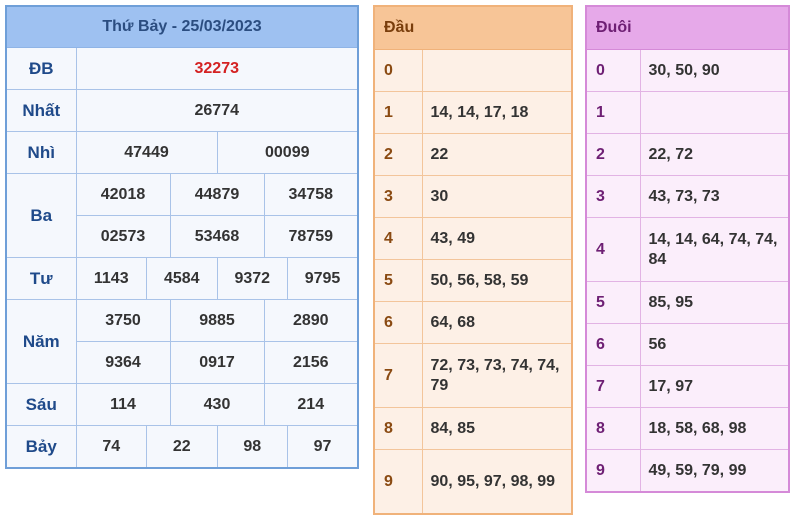  Describe the element at coordinates (398, 322) in the screenshot. I see `head-digit: 6` at that location.